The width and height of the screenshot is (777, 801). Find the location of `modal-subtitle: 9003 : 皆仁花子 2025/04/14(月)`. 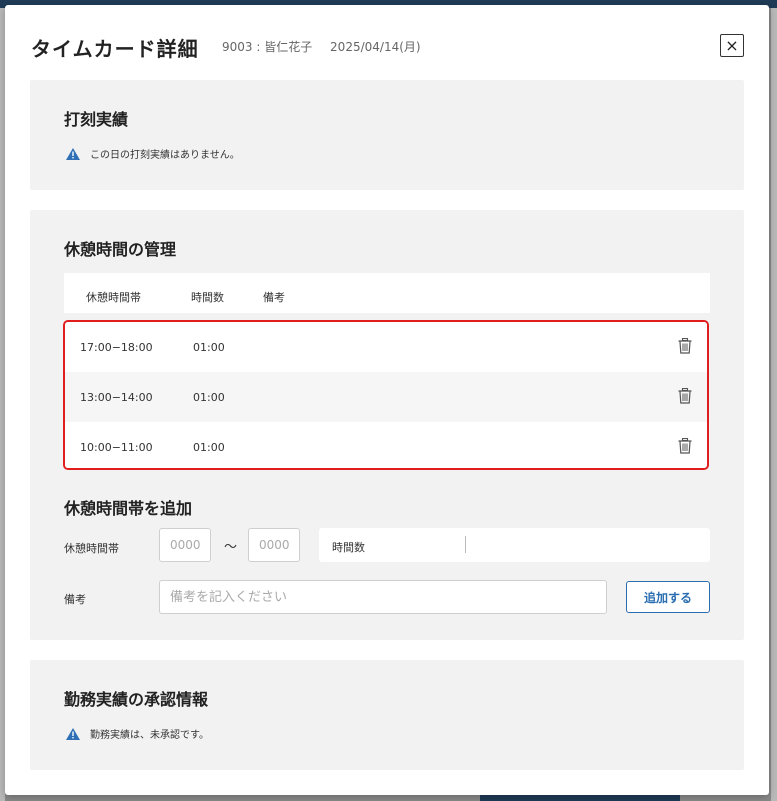

modal-subtitle: 9003 : 皆仁花子 2025/04/14(月) is located at coordinates (321, 46).